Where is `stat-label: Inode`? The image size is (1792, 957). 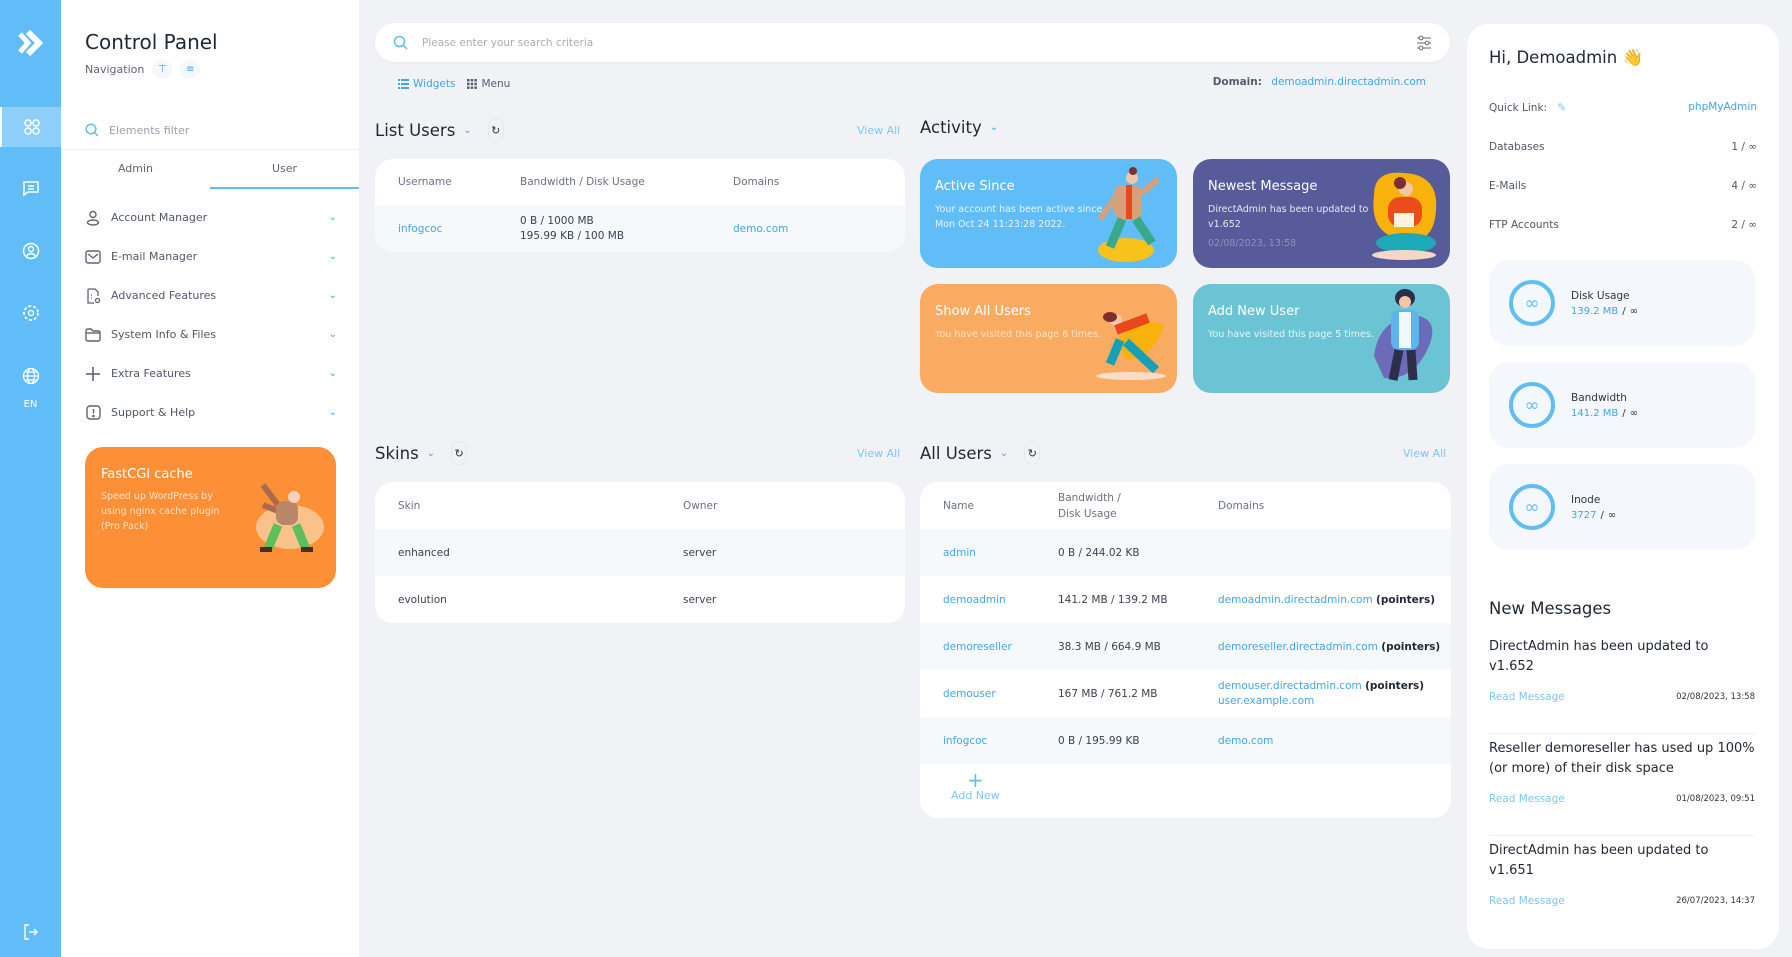 stat-label: Inode is located at coordinates (1586, 499).